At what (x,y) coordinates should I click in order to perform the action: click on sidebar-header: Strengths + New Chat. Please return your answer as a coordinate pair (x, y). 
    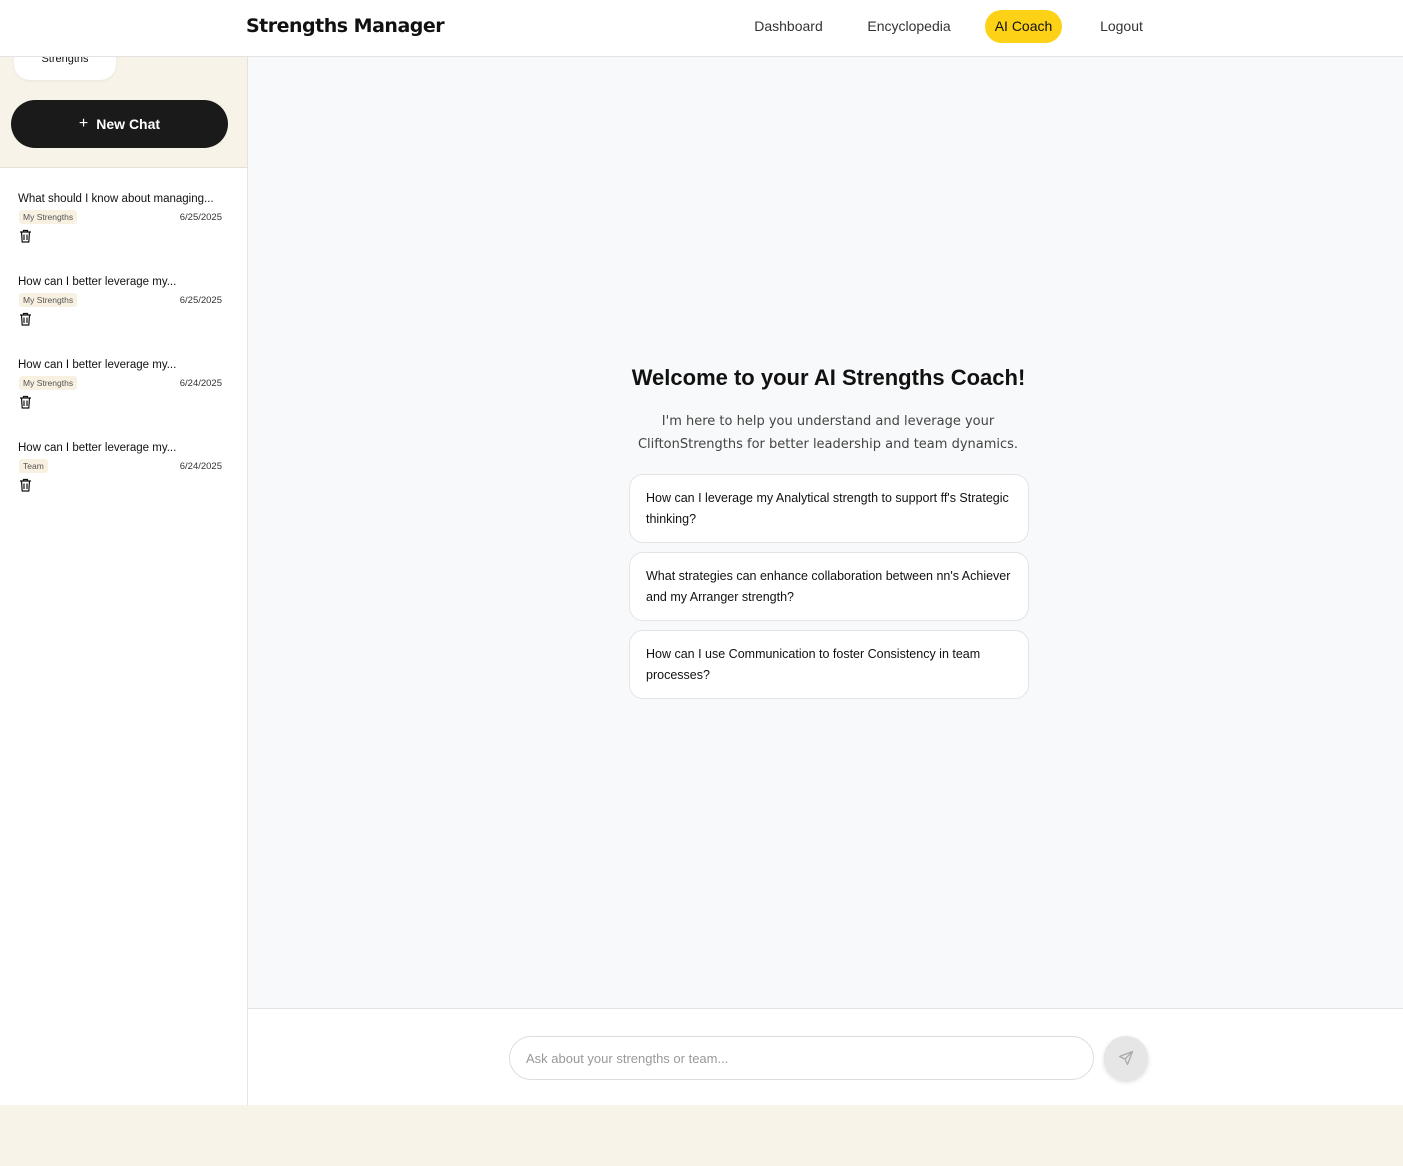
    Looking at the image, I should click on (123, 102).